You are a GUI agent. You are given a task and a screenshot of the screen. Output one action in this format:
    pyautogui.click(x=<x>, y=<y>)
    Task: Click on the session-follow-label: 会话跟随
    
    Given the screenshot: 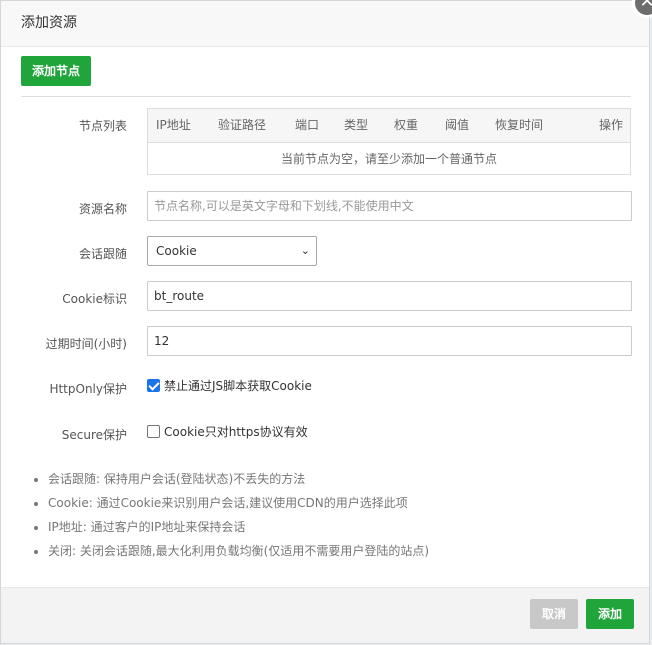 What is the action you would take?
    pyautogui.click(x=102, y=254)
    